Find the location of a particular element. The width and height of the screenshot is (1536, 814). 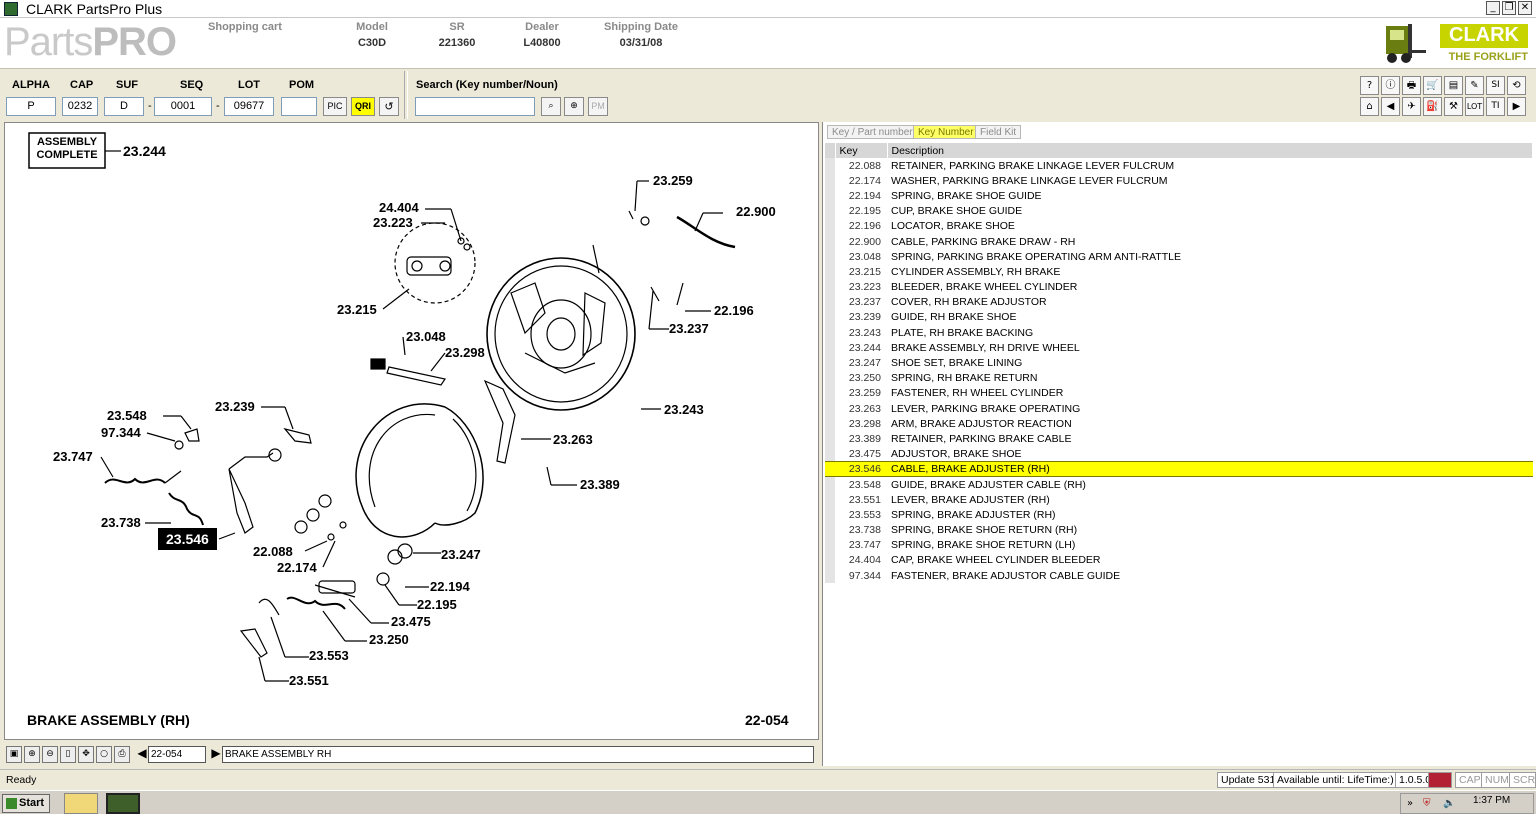

part-description-cell: ADJUSTOR, BRAKE SHOE is located at coordinates (1210, 454).